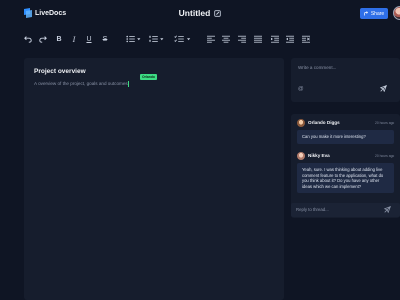 This screenshot has width=400, height=300. I want to click on underline-button: U, so click(89, 39).